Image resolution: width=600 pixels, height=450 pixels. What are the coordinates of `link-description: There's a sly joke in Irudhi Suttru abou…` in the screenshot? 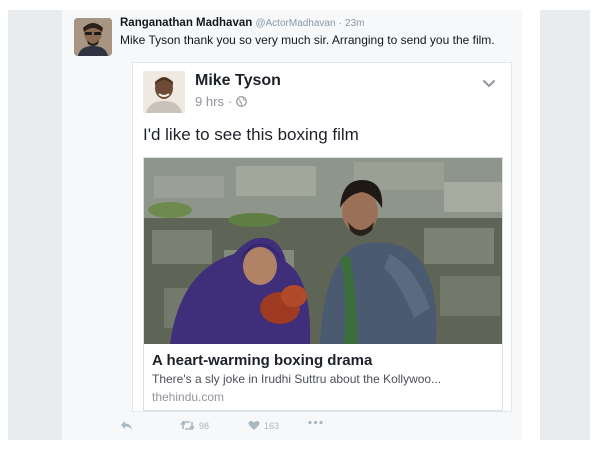 It's located at (297, 379).